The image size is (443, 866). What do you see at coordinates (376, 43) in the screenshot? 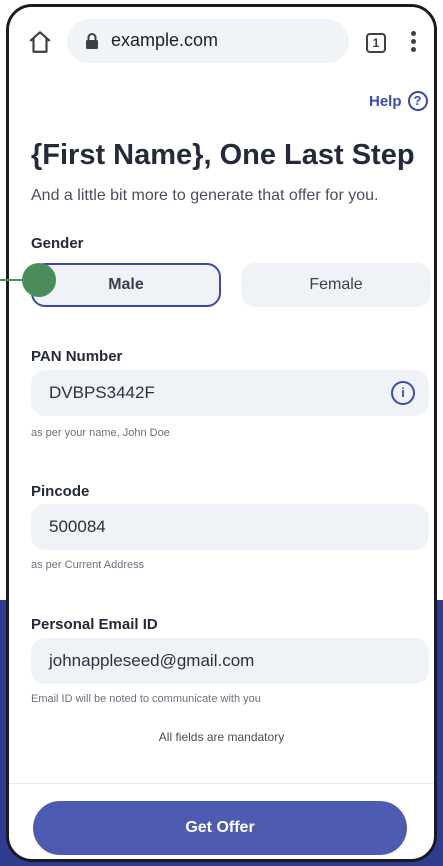
I see `tabs-count-icon: 1` at bounding box center [376, 43].